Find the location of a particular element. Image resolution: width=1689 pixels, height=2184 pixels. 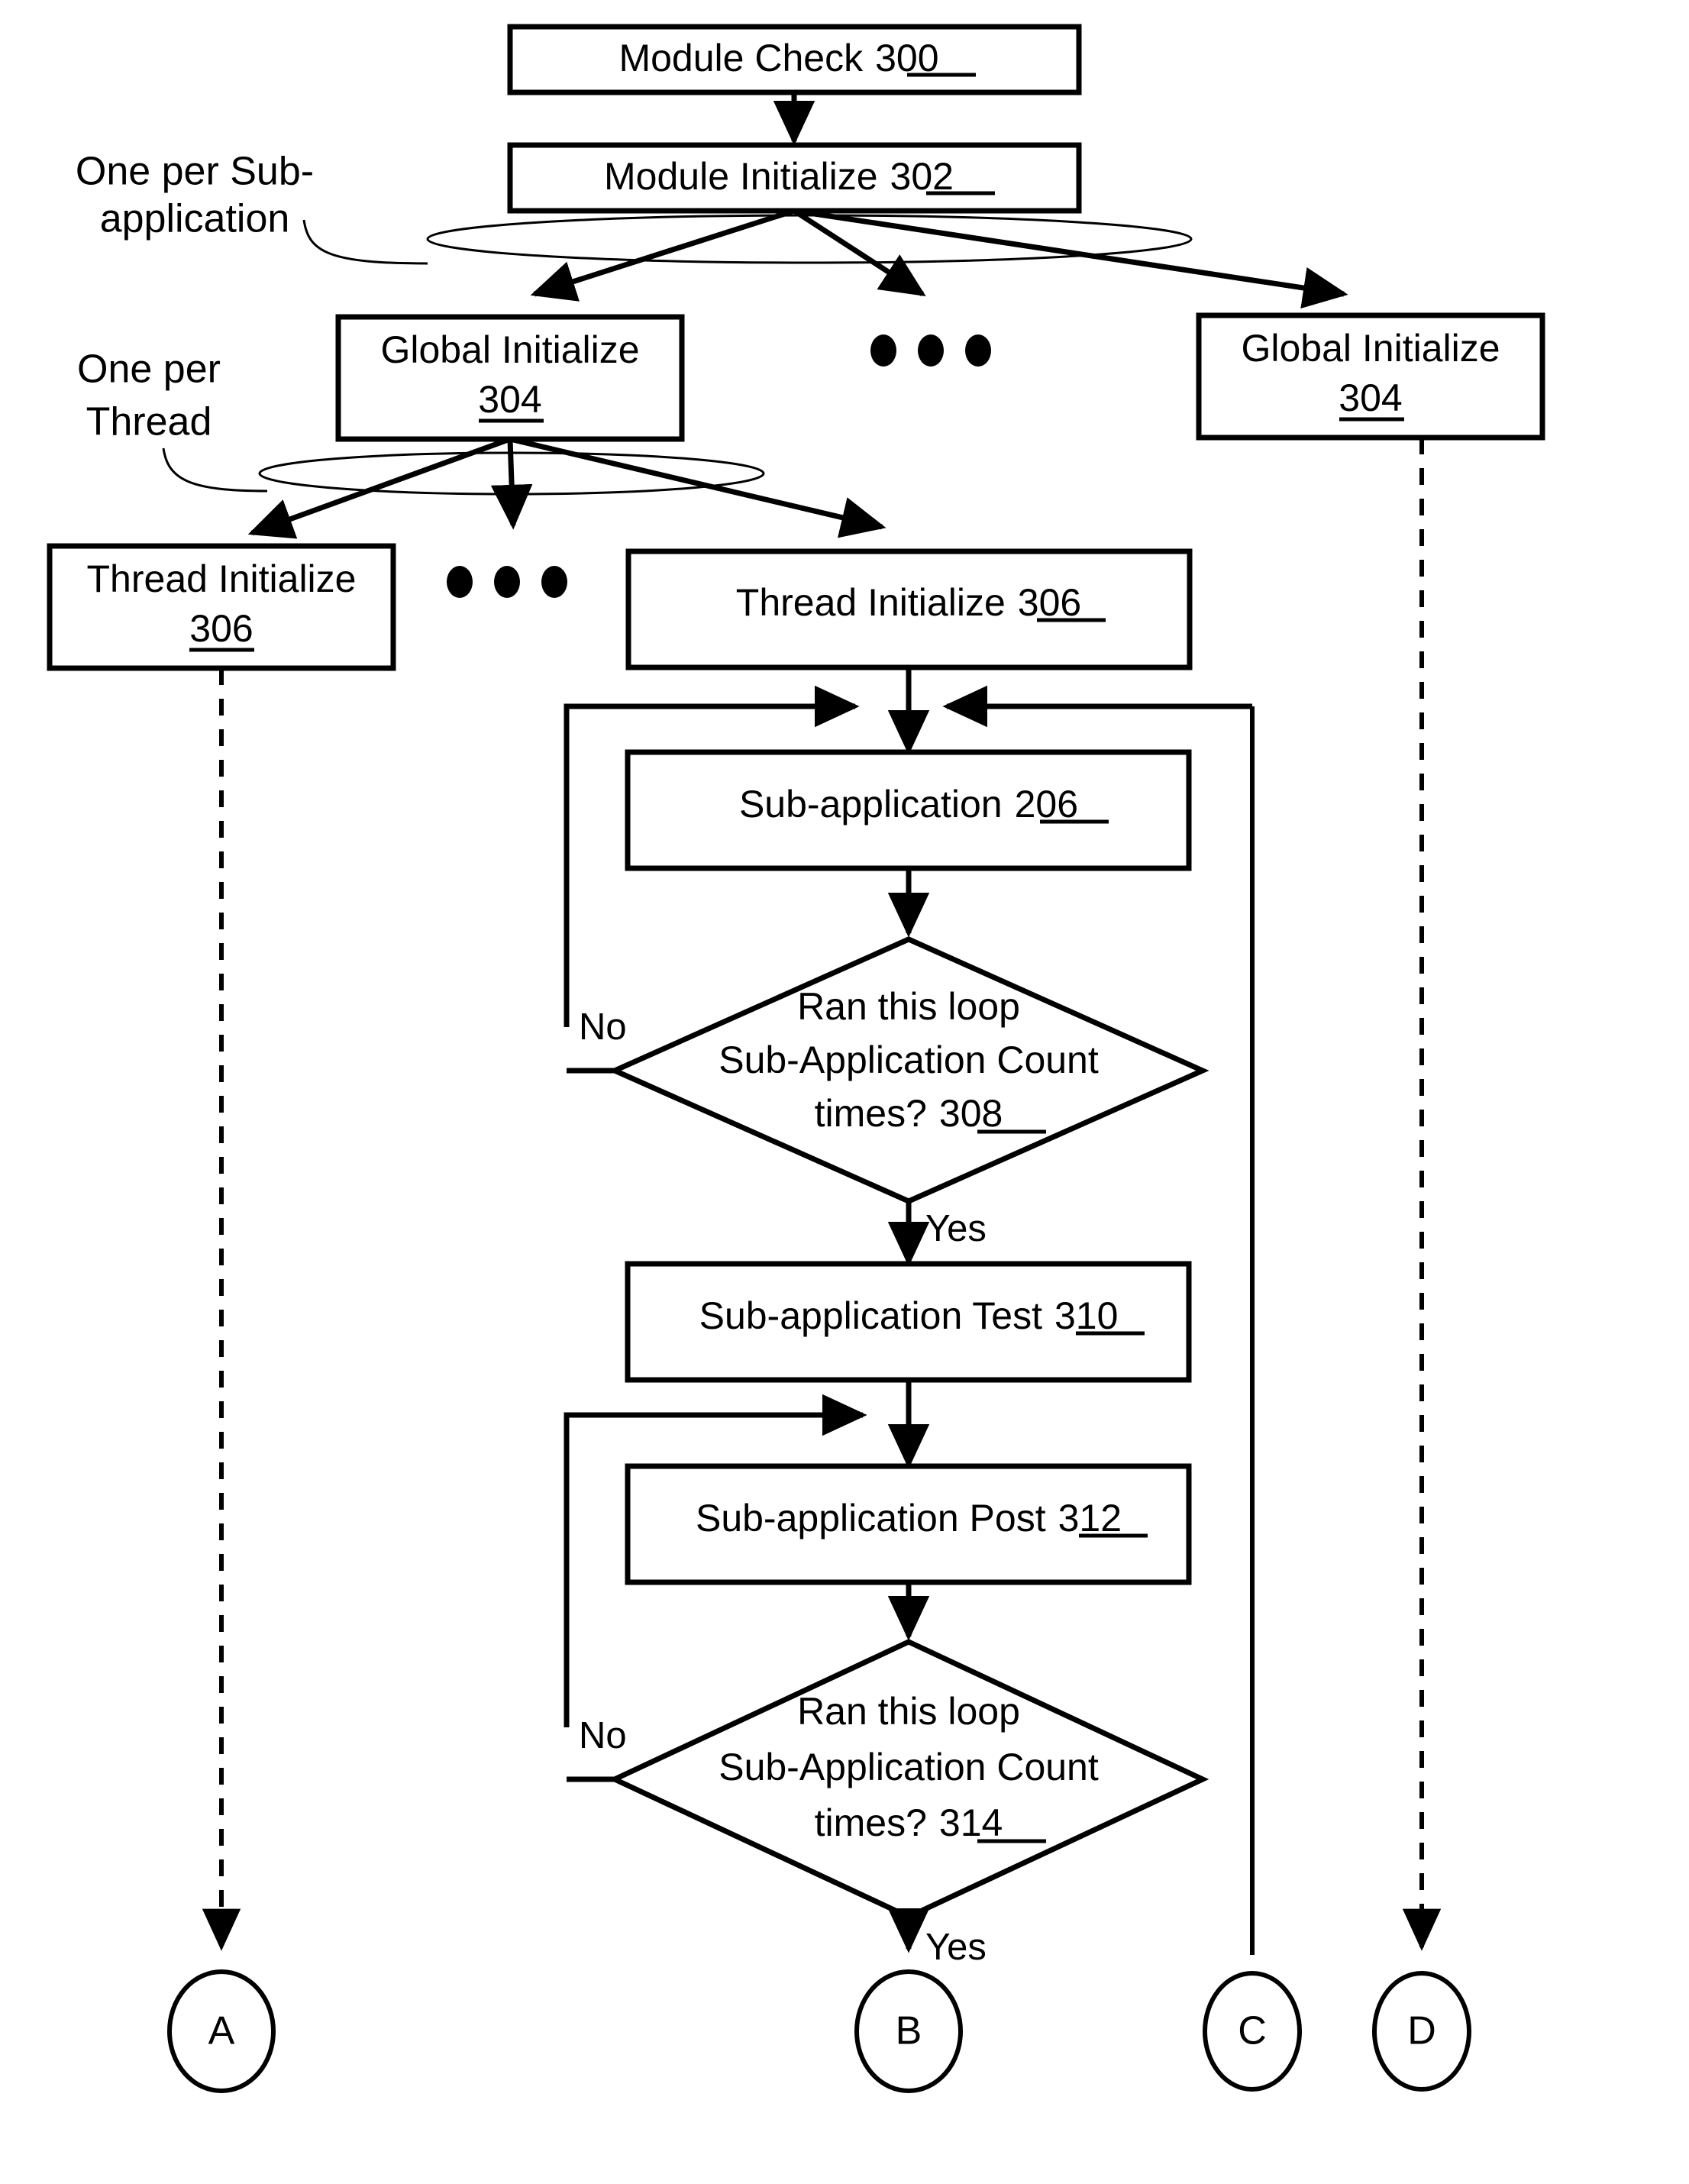

connector-c-label: C is located at coordinates (1252, 2031).